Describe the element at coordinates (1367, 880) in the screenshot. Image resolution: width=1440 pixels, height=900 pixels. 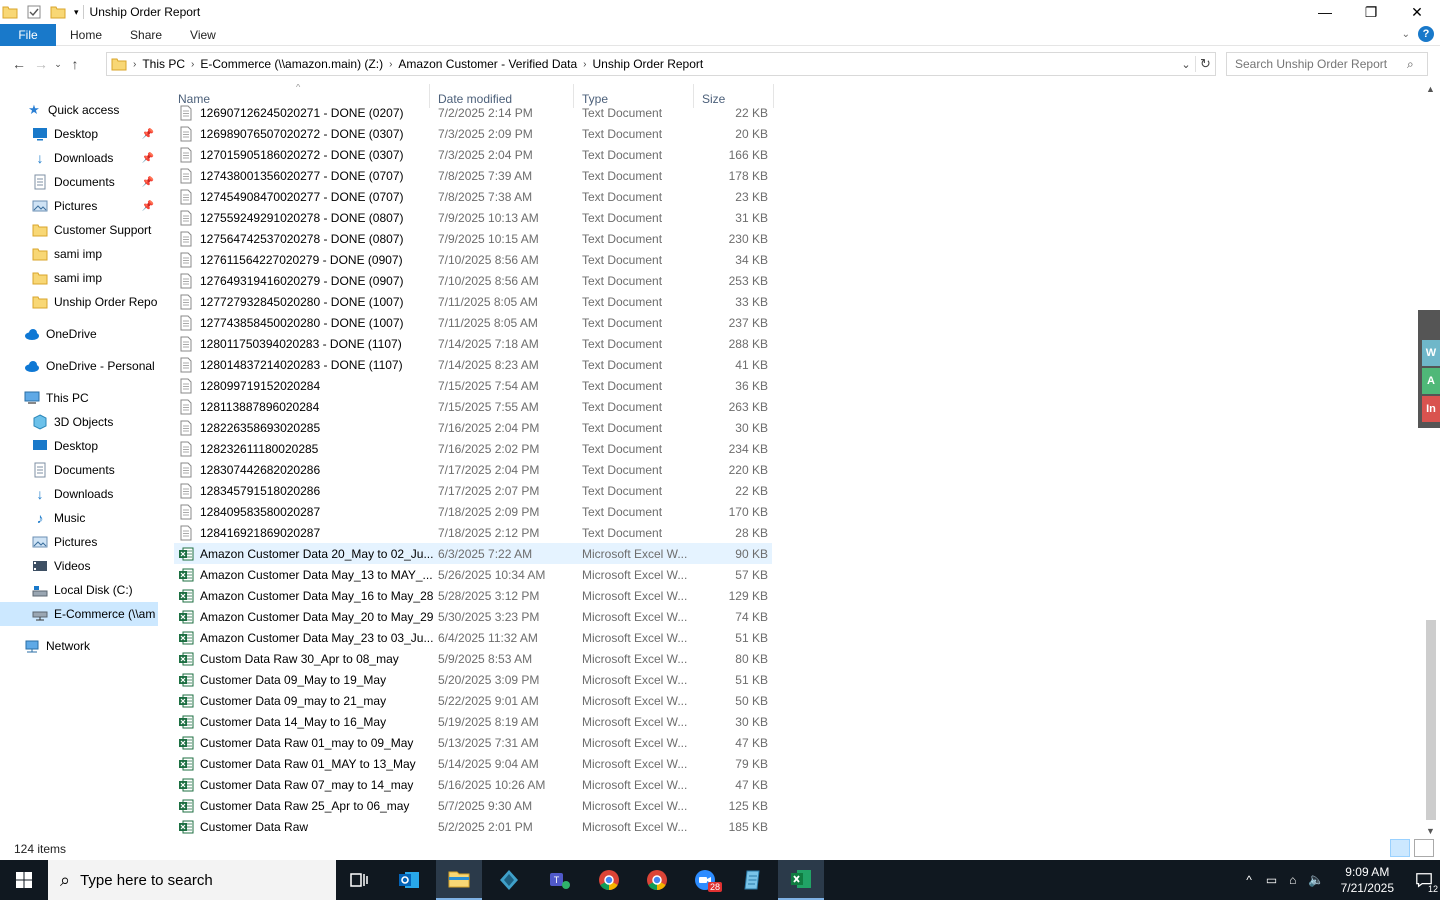
I see `clock: 9:09 AM 7/21/2025` at that location.